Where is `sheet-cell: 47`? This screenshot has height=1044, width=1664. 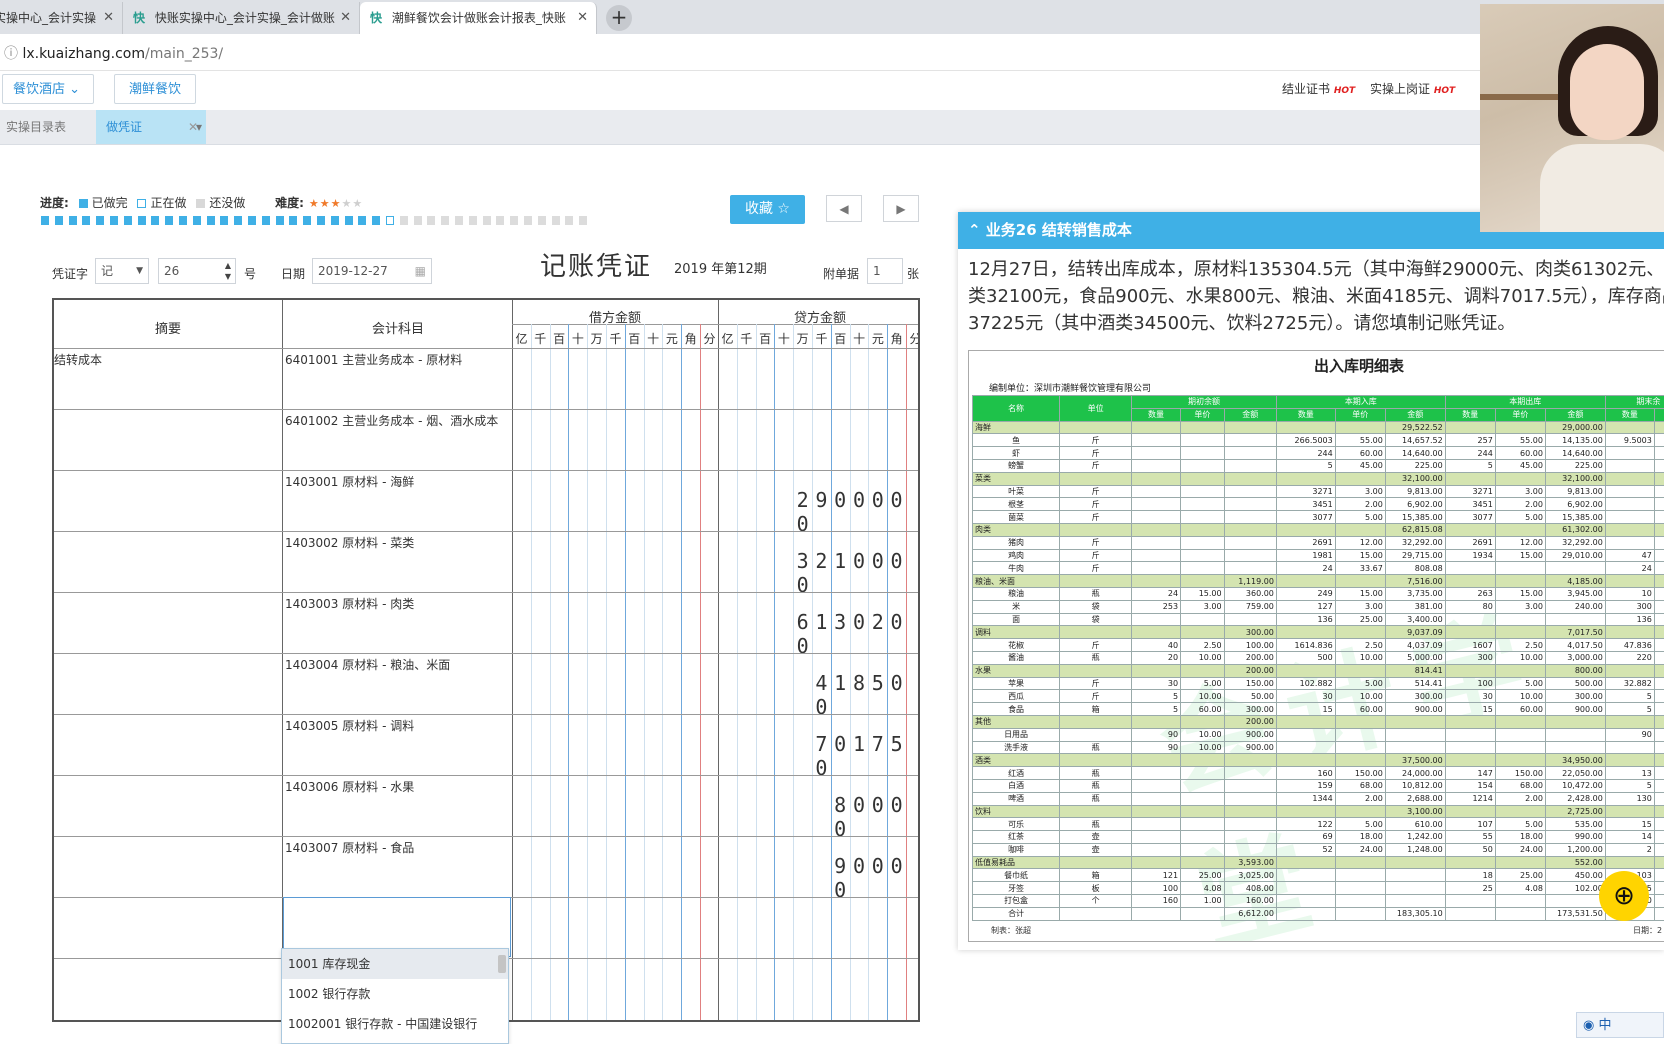 sheet-cell: 47 is located at coordinates (1629, 555).